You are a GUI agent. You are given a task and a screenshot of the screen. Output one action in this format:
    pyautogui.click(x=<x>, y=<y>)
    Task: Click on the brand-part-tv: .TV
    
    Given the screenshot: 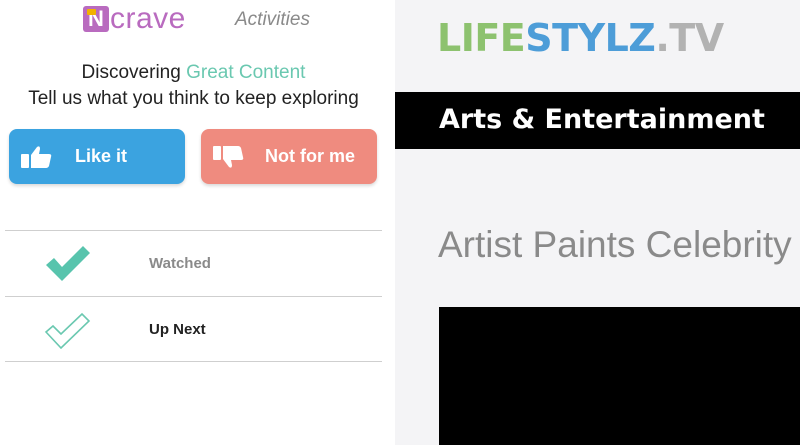 What is the action you would take?
    pyautogui.click(x=689, y=38)
    